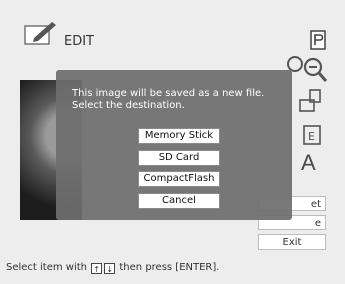  I want to click on cancel-button: Cancel, so click(179, 201).